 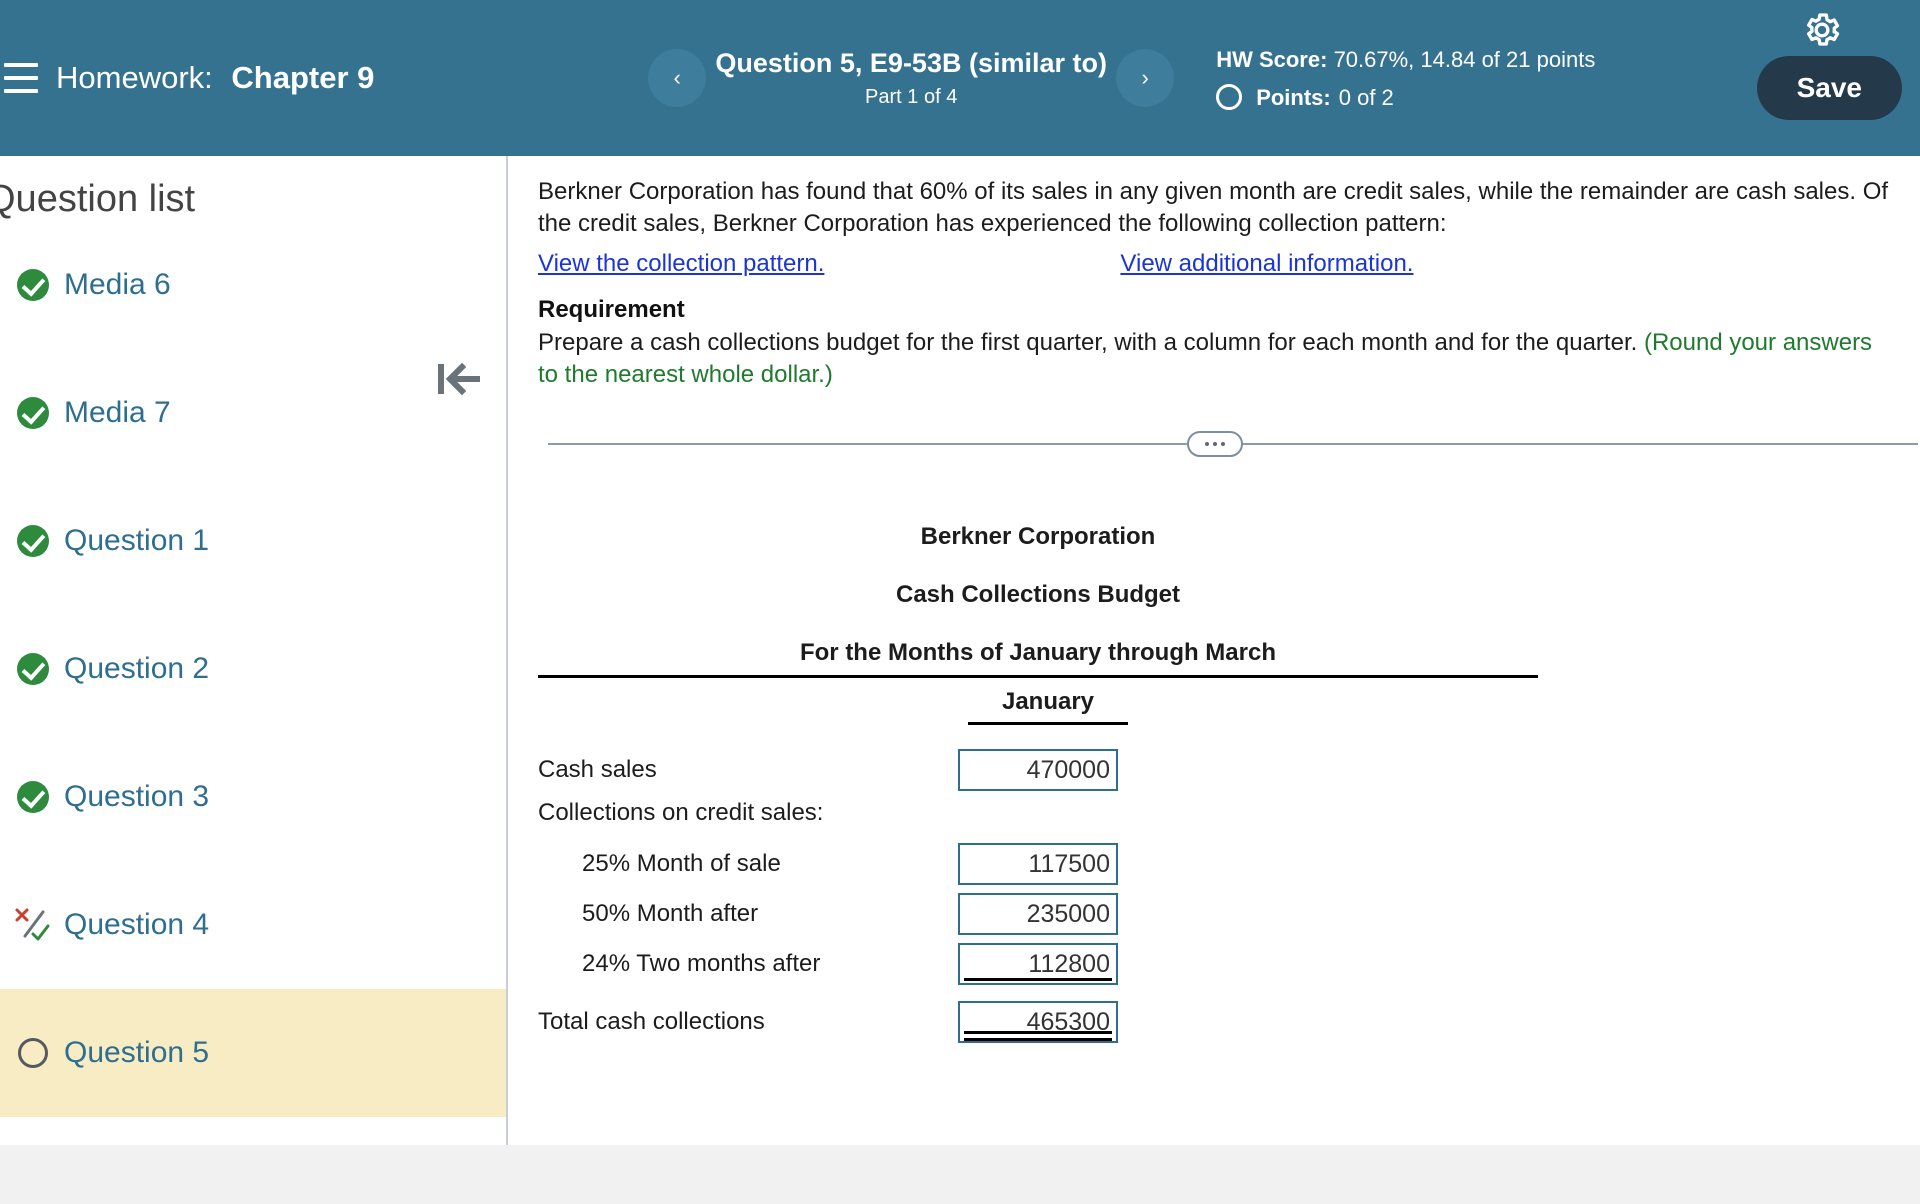 What do you see at coordinates (1215, 444) in the screenshot?
I see `ellipsis-handle-icon` at bounding box center [1215, 444].